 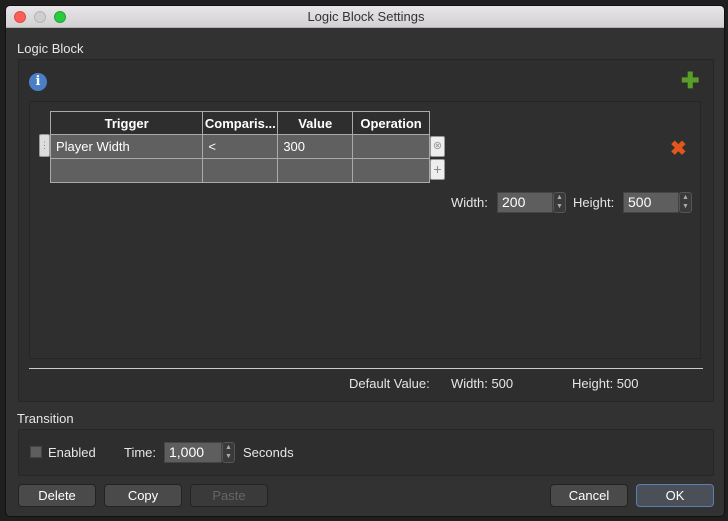 What do you see at coordinates (228, 452) in the screenshot?
I see `time-stepper: ▲ ▼` at bounding box center [228, 452].